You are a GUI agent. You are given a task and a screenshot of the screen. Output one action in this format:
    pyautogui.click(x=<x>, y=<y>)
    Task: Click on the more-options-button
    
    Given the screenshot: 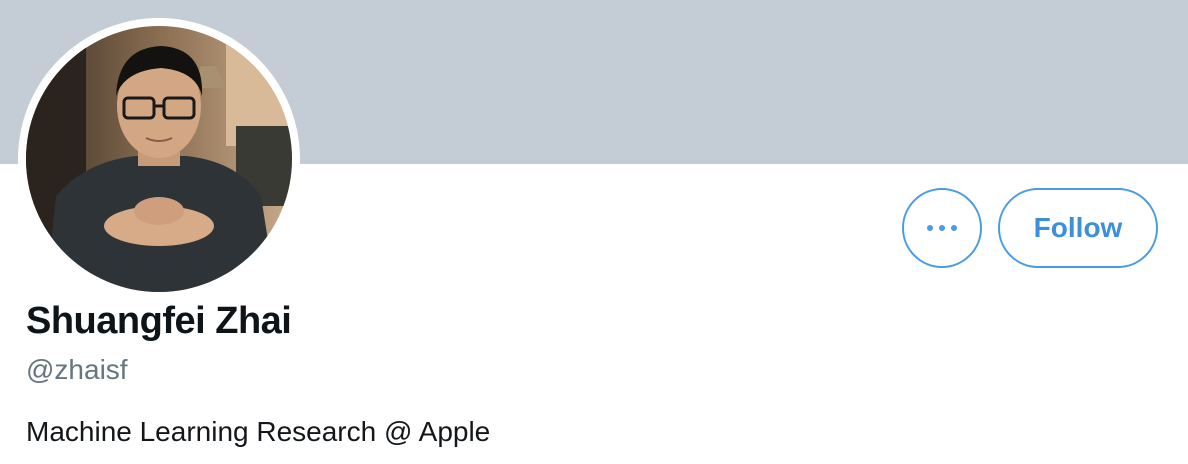 What is the action you would take?
    pyautogui.click(x=942, y=228)
    